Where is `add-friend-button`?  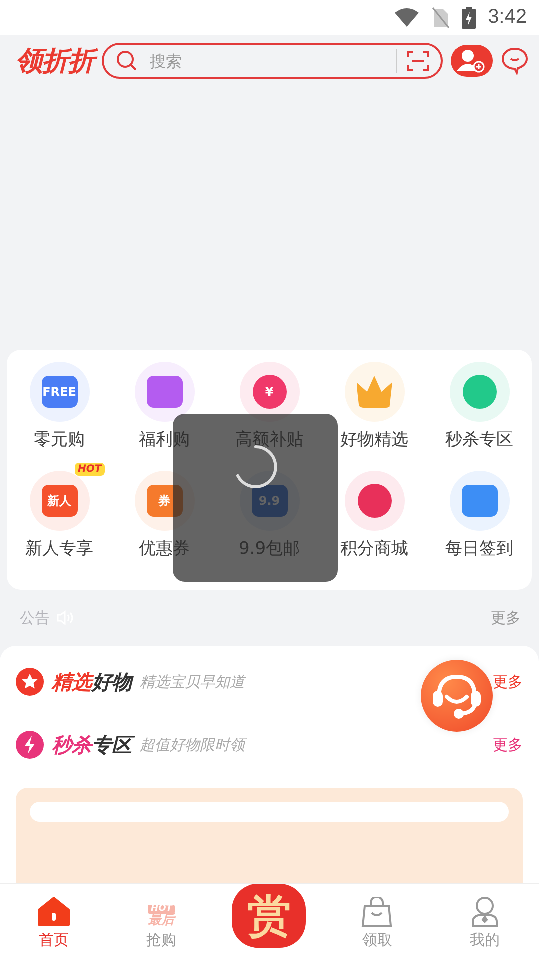 add-friend-button is located at coordinates (472, 61).